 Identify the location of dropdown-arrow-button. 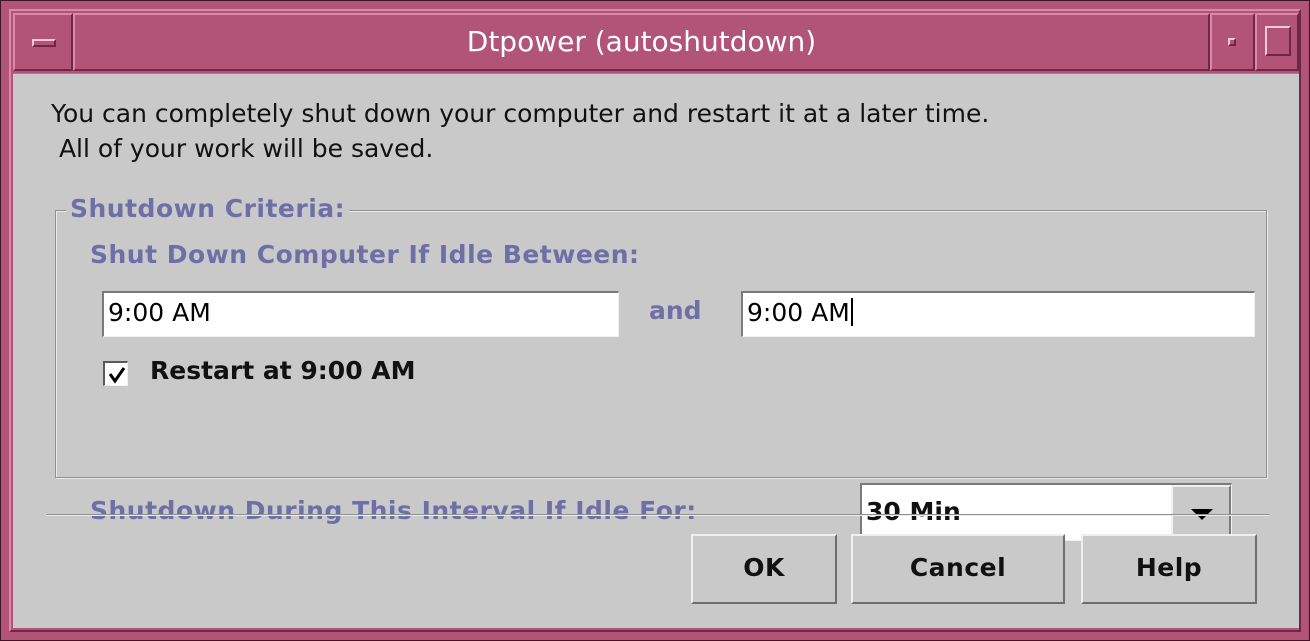
(1201, 512).